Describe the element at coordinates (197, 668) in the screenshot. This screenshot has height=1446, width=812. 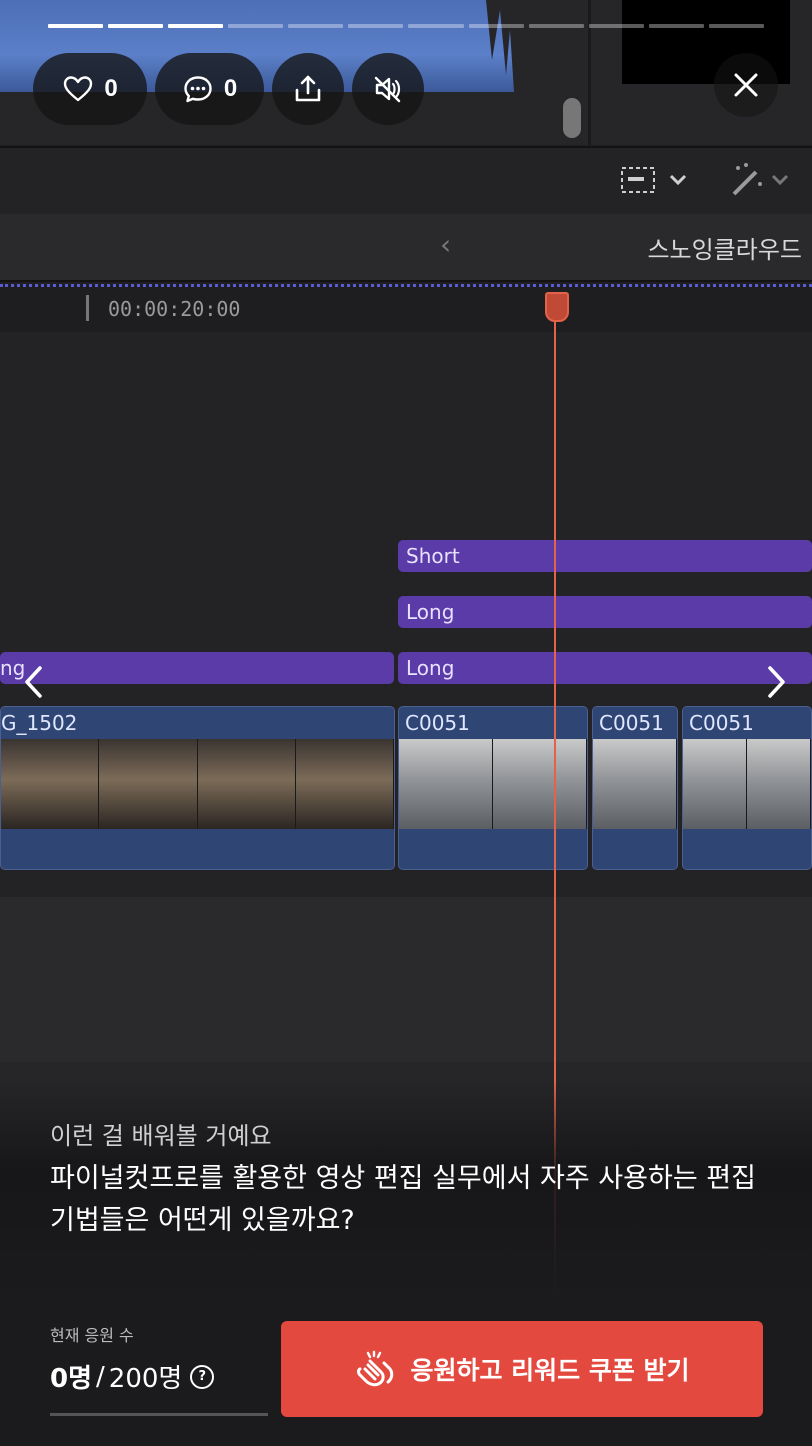
I see `clip-long-left: ng` at that location.